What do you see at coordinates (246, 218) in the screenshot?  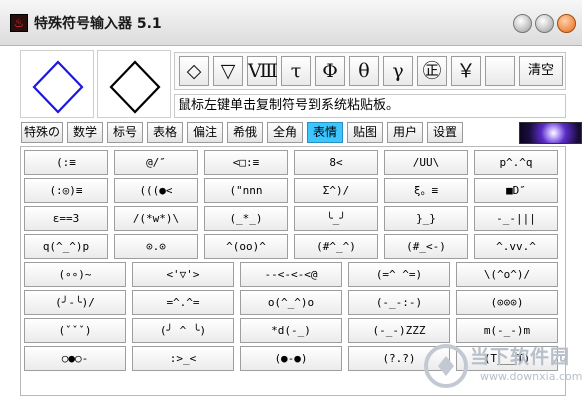 I see `emoticon-button: (_*_)` at bounding box center [246, 218].